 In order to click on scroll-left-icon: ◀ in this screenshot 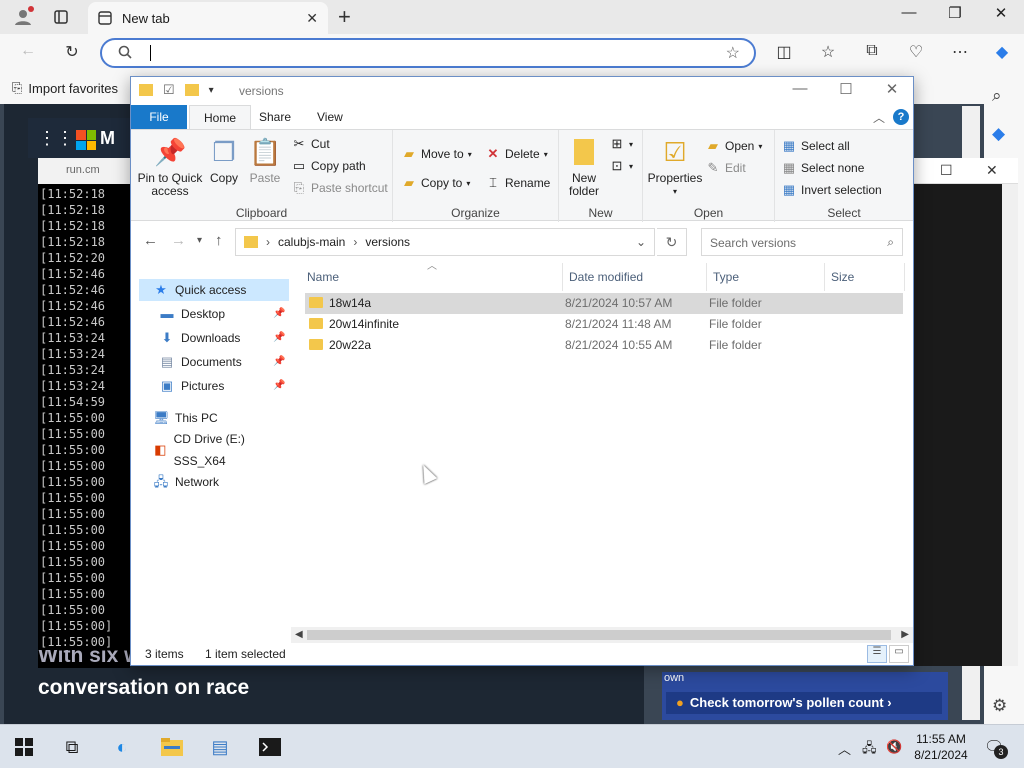, I will do `click(299, 635)`.